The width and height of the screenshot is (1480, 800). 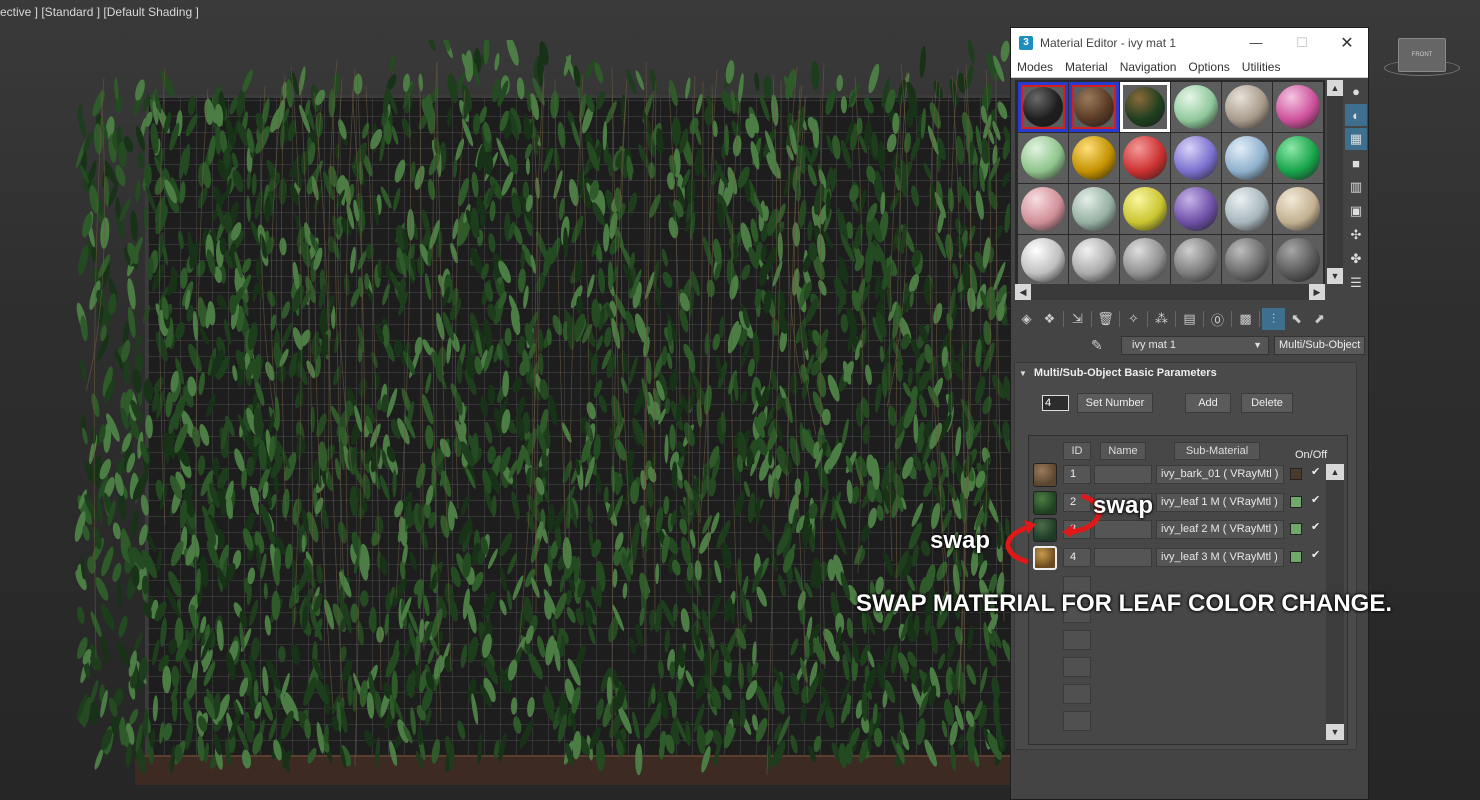 I want to click on sample-uv-icon: ■, so click(x=1356, y=163).